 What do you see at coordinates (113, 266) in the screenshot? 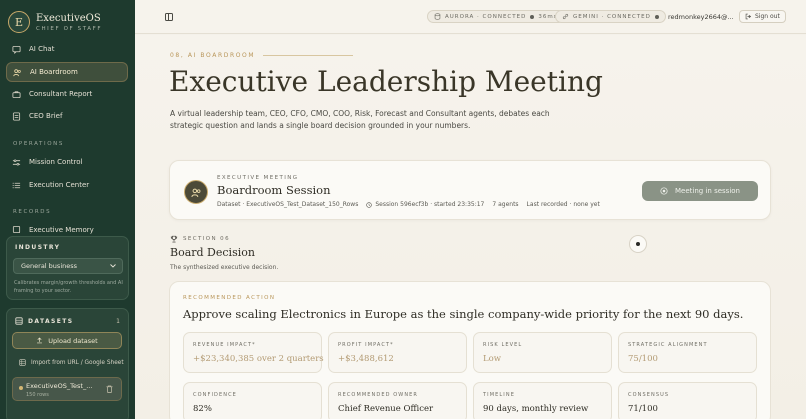
I see `chevron-down-icon` at bounding box center [113, 266].